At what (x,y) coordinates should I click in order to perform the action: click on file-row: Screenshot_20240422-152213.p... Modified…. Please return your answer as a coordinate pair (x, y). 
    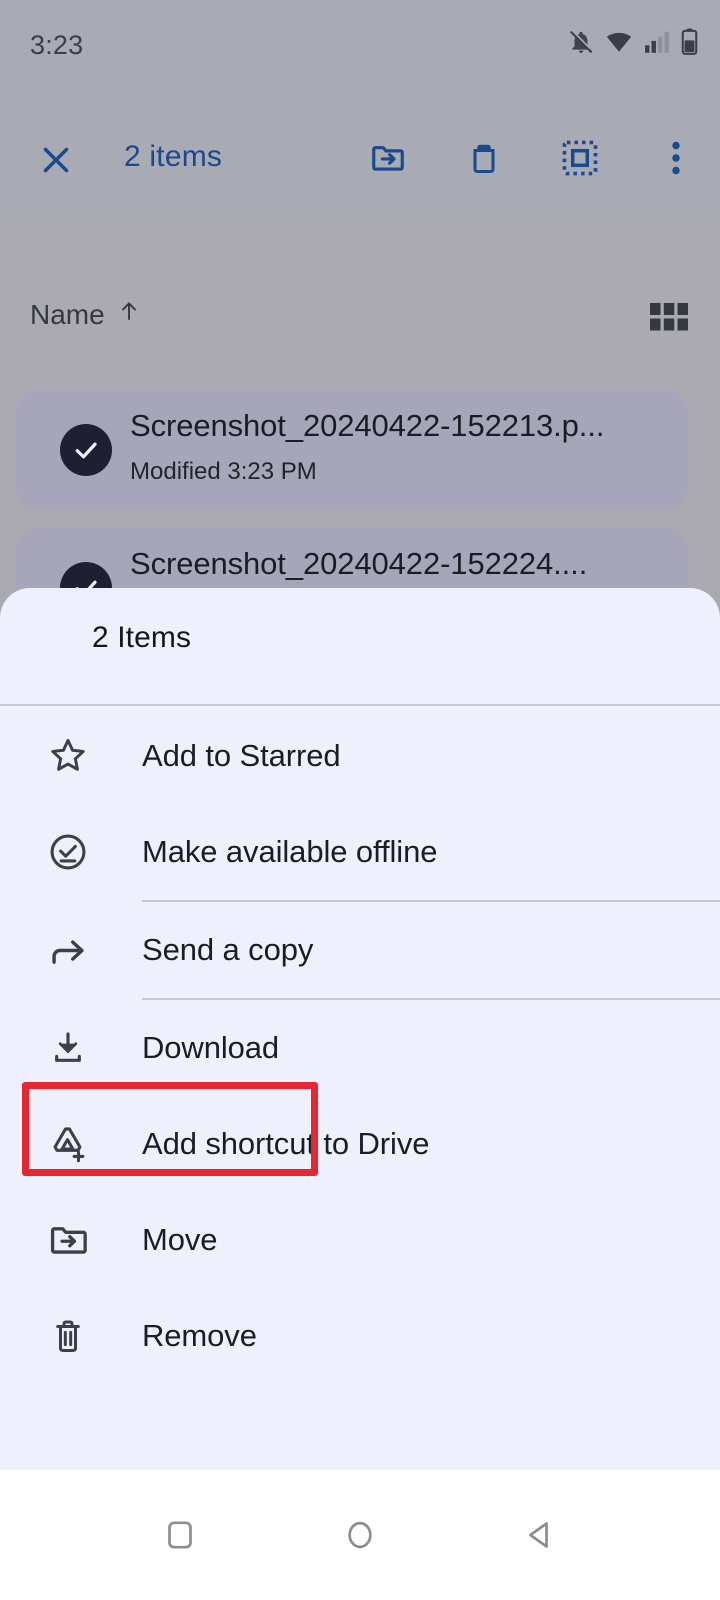
    Looking at the image, I should click on (352, 450).